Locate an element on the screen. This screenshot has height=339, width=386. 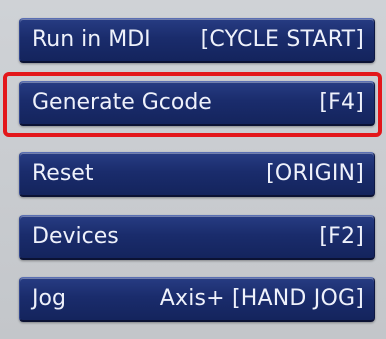
button-shortcut: [F2] is located at coordinates (341, 236).